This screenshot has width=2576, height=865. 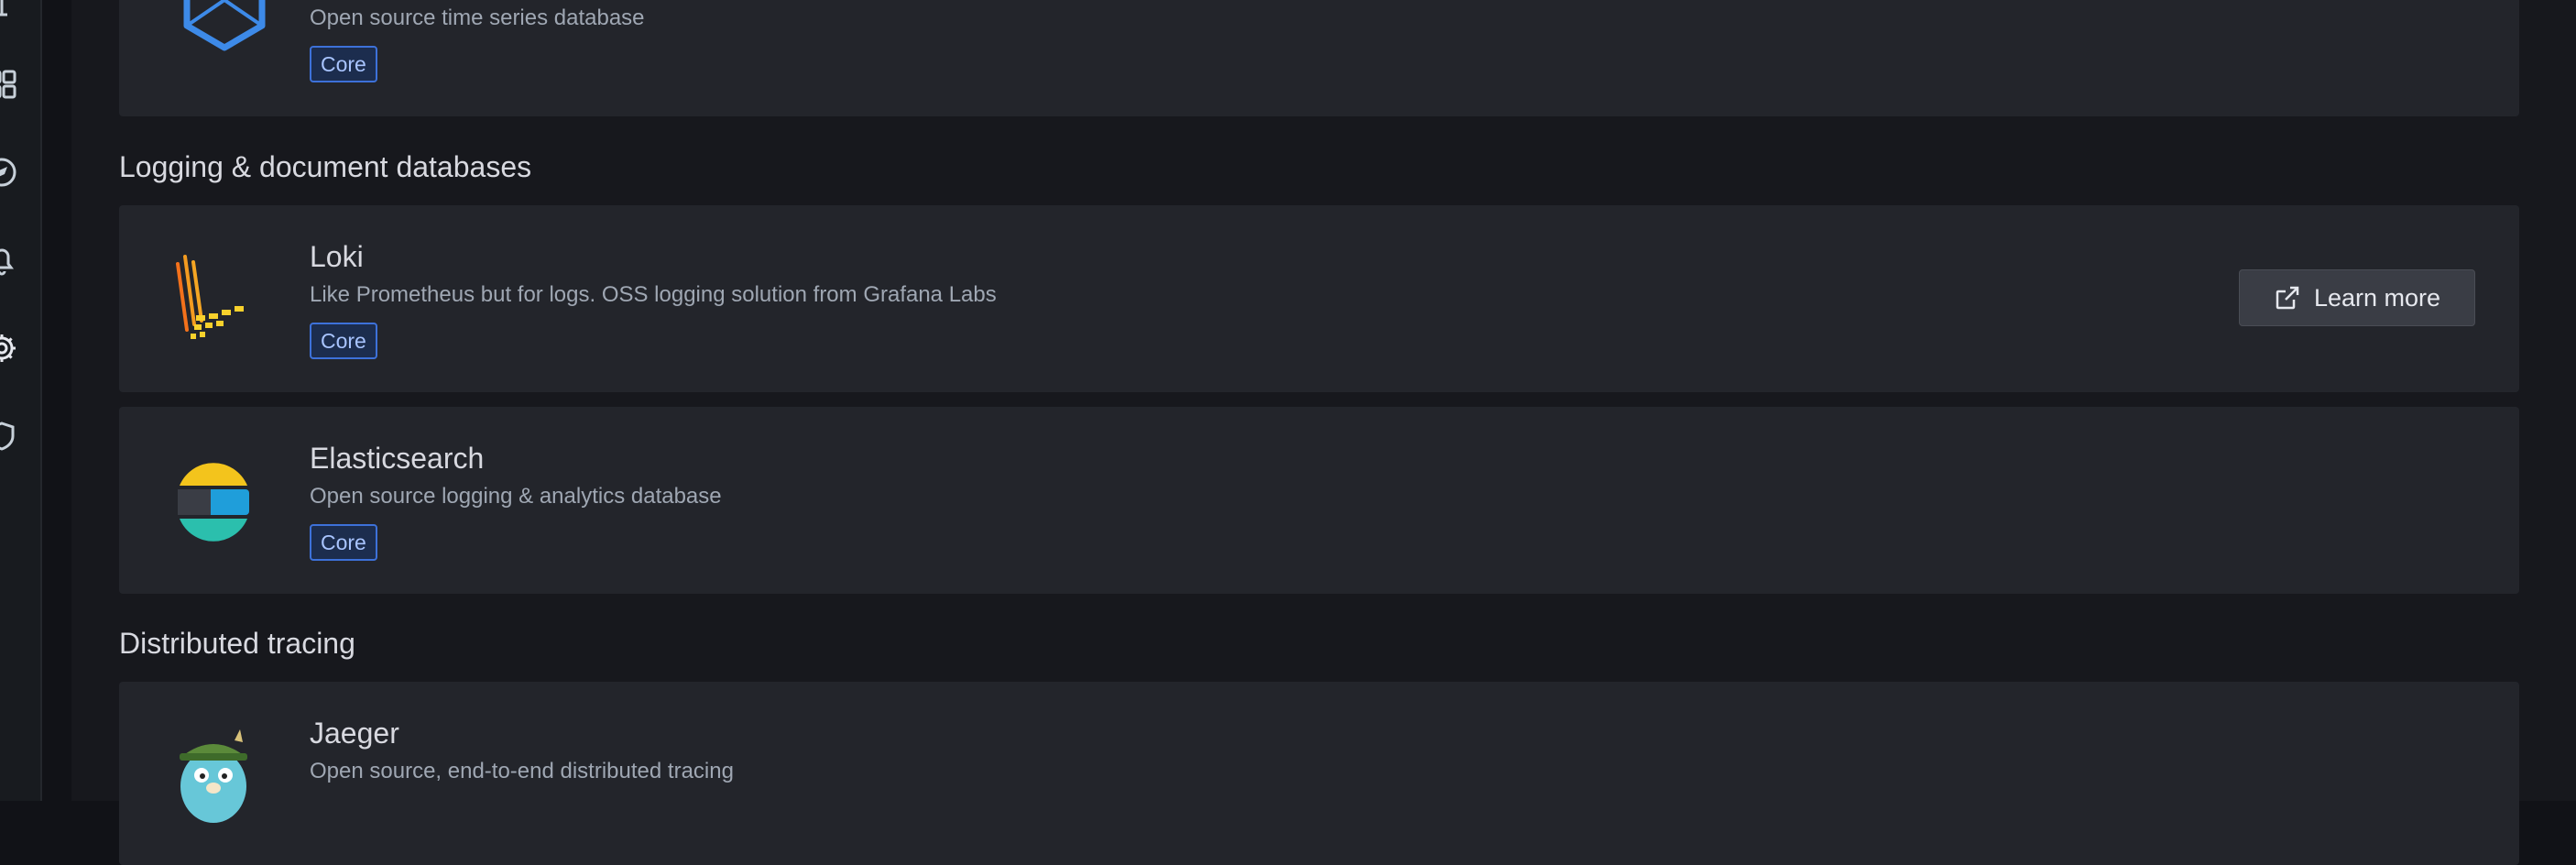 What do you see at coordinates (2287, 298) in the screenshot?
I see `external-link-icon` at bounding box center [2287, 298].